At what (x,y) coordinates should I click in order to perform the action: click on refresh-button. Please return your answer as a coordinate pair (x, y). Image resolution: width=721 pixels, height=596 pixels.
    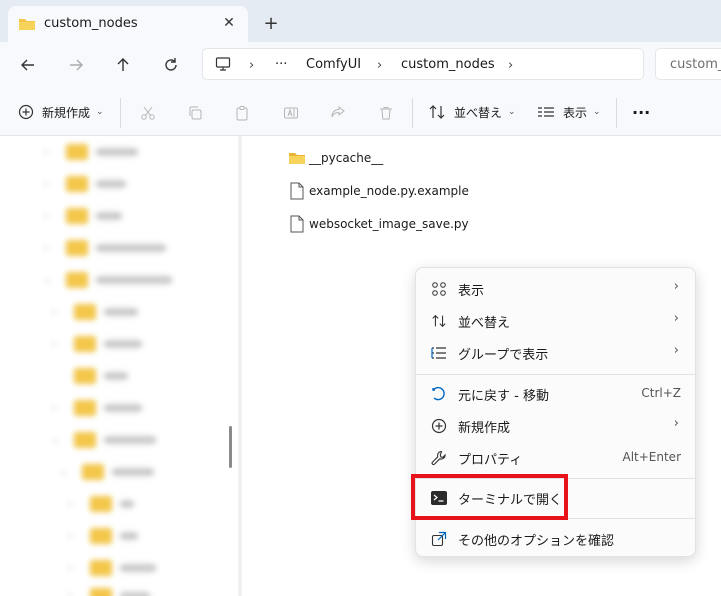
    Looking at the image, I should click on (171, 65).